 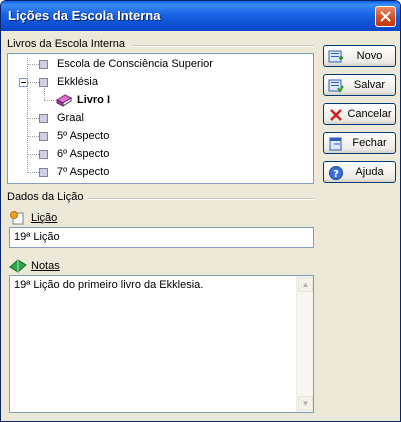 What do you see at coordinates (305, 403) in the screenshot?
I see `scroll-down-icon: ▼` at bounding box center [305, 403].